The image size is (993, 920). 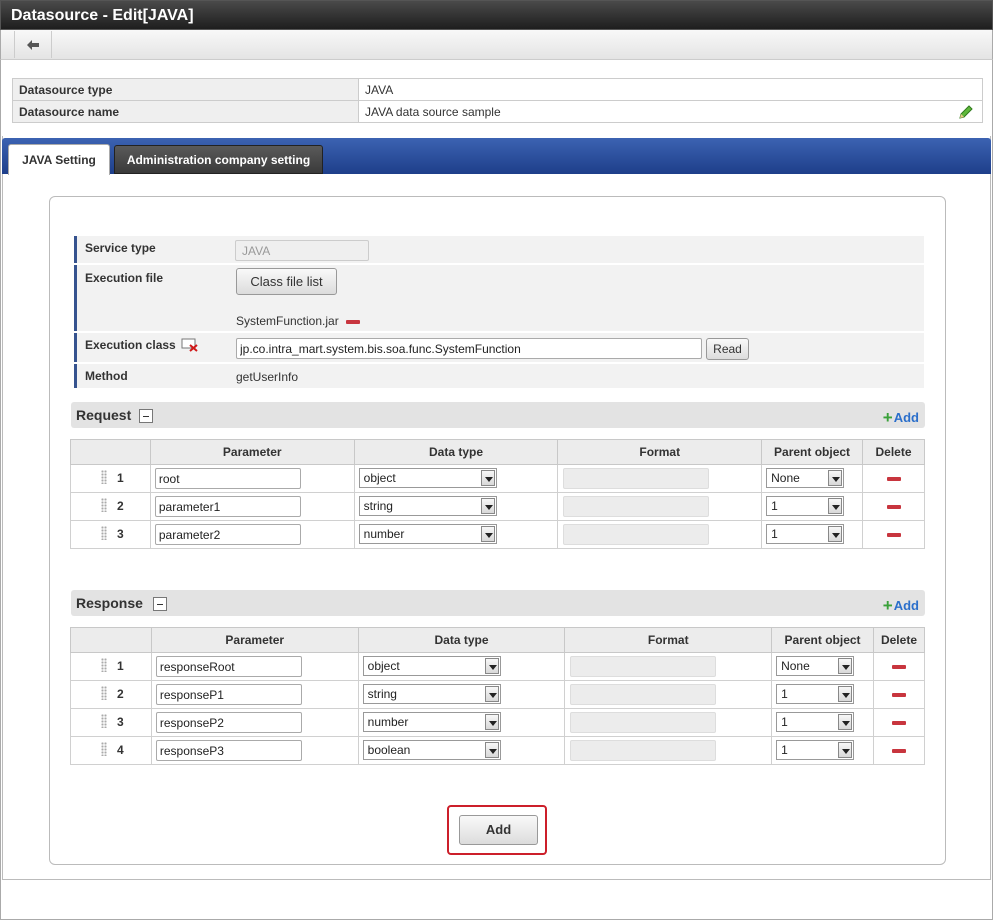 I want to click on parent-object-header: Parent object, so click(x=812, y=452).